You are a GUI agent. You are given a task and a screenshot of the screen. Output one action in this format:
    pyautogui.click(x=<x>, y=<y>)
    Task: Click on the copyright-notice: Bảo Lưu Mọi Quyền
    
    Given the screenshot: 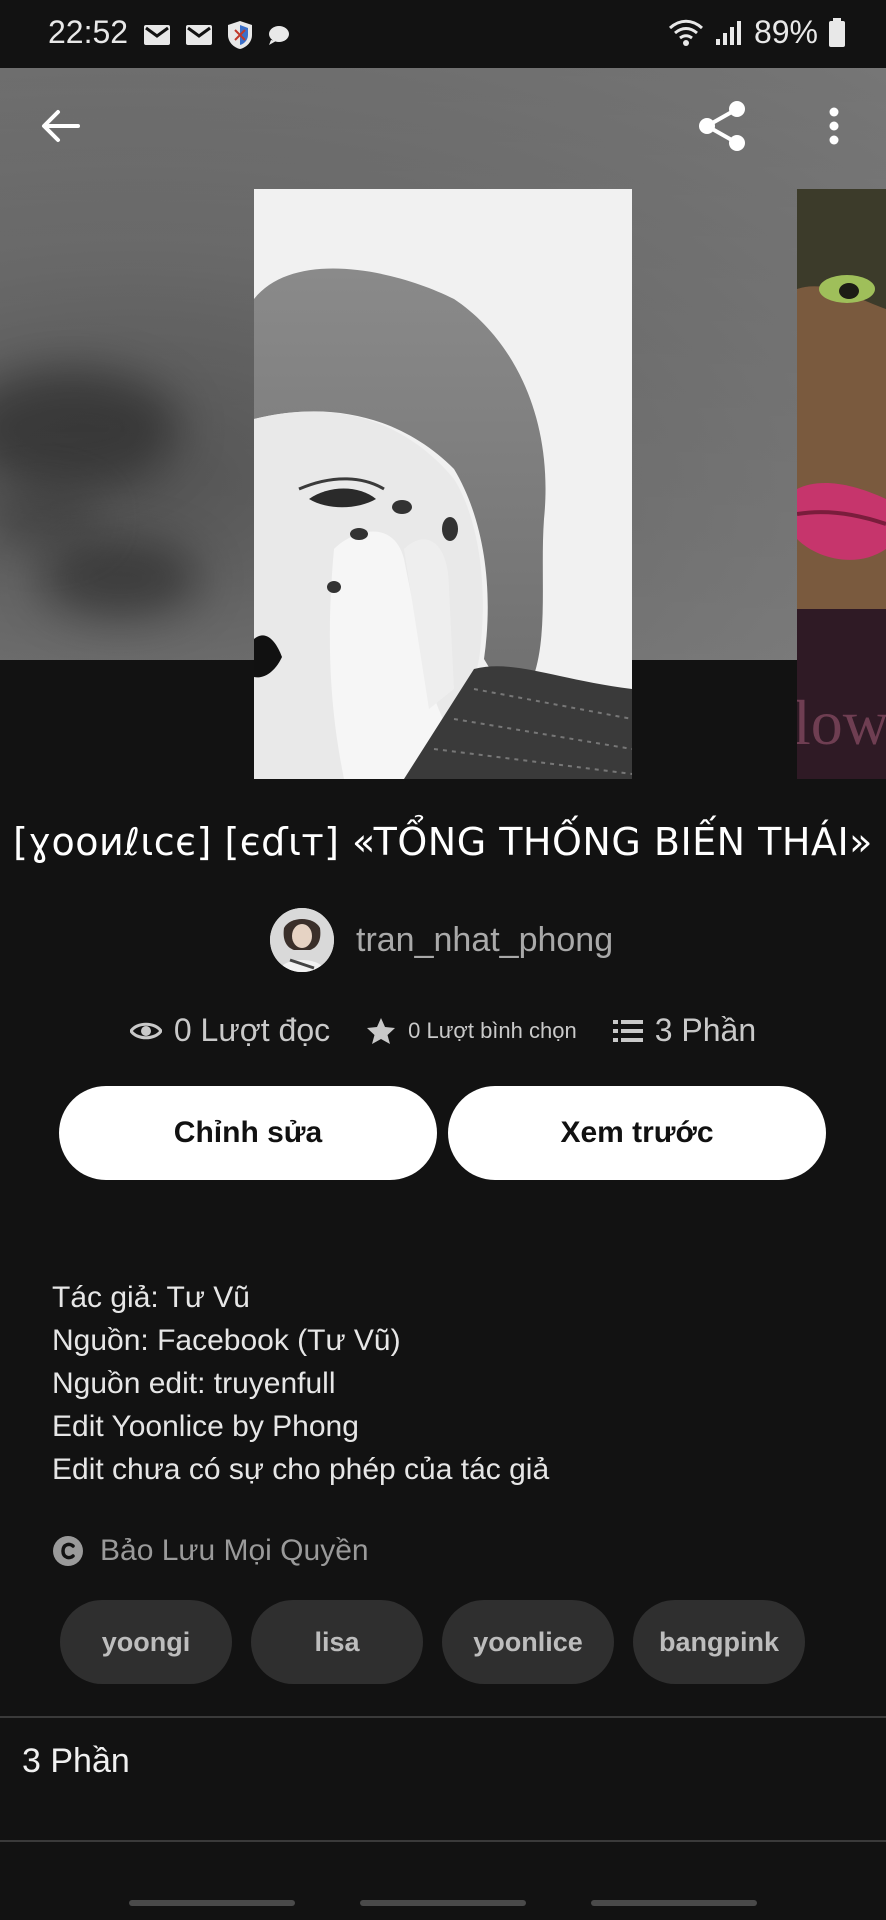 What is the action you would take?
    pyautogui.click(x=210, y=1551)
    